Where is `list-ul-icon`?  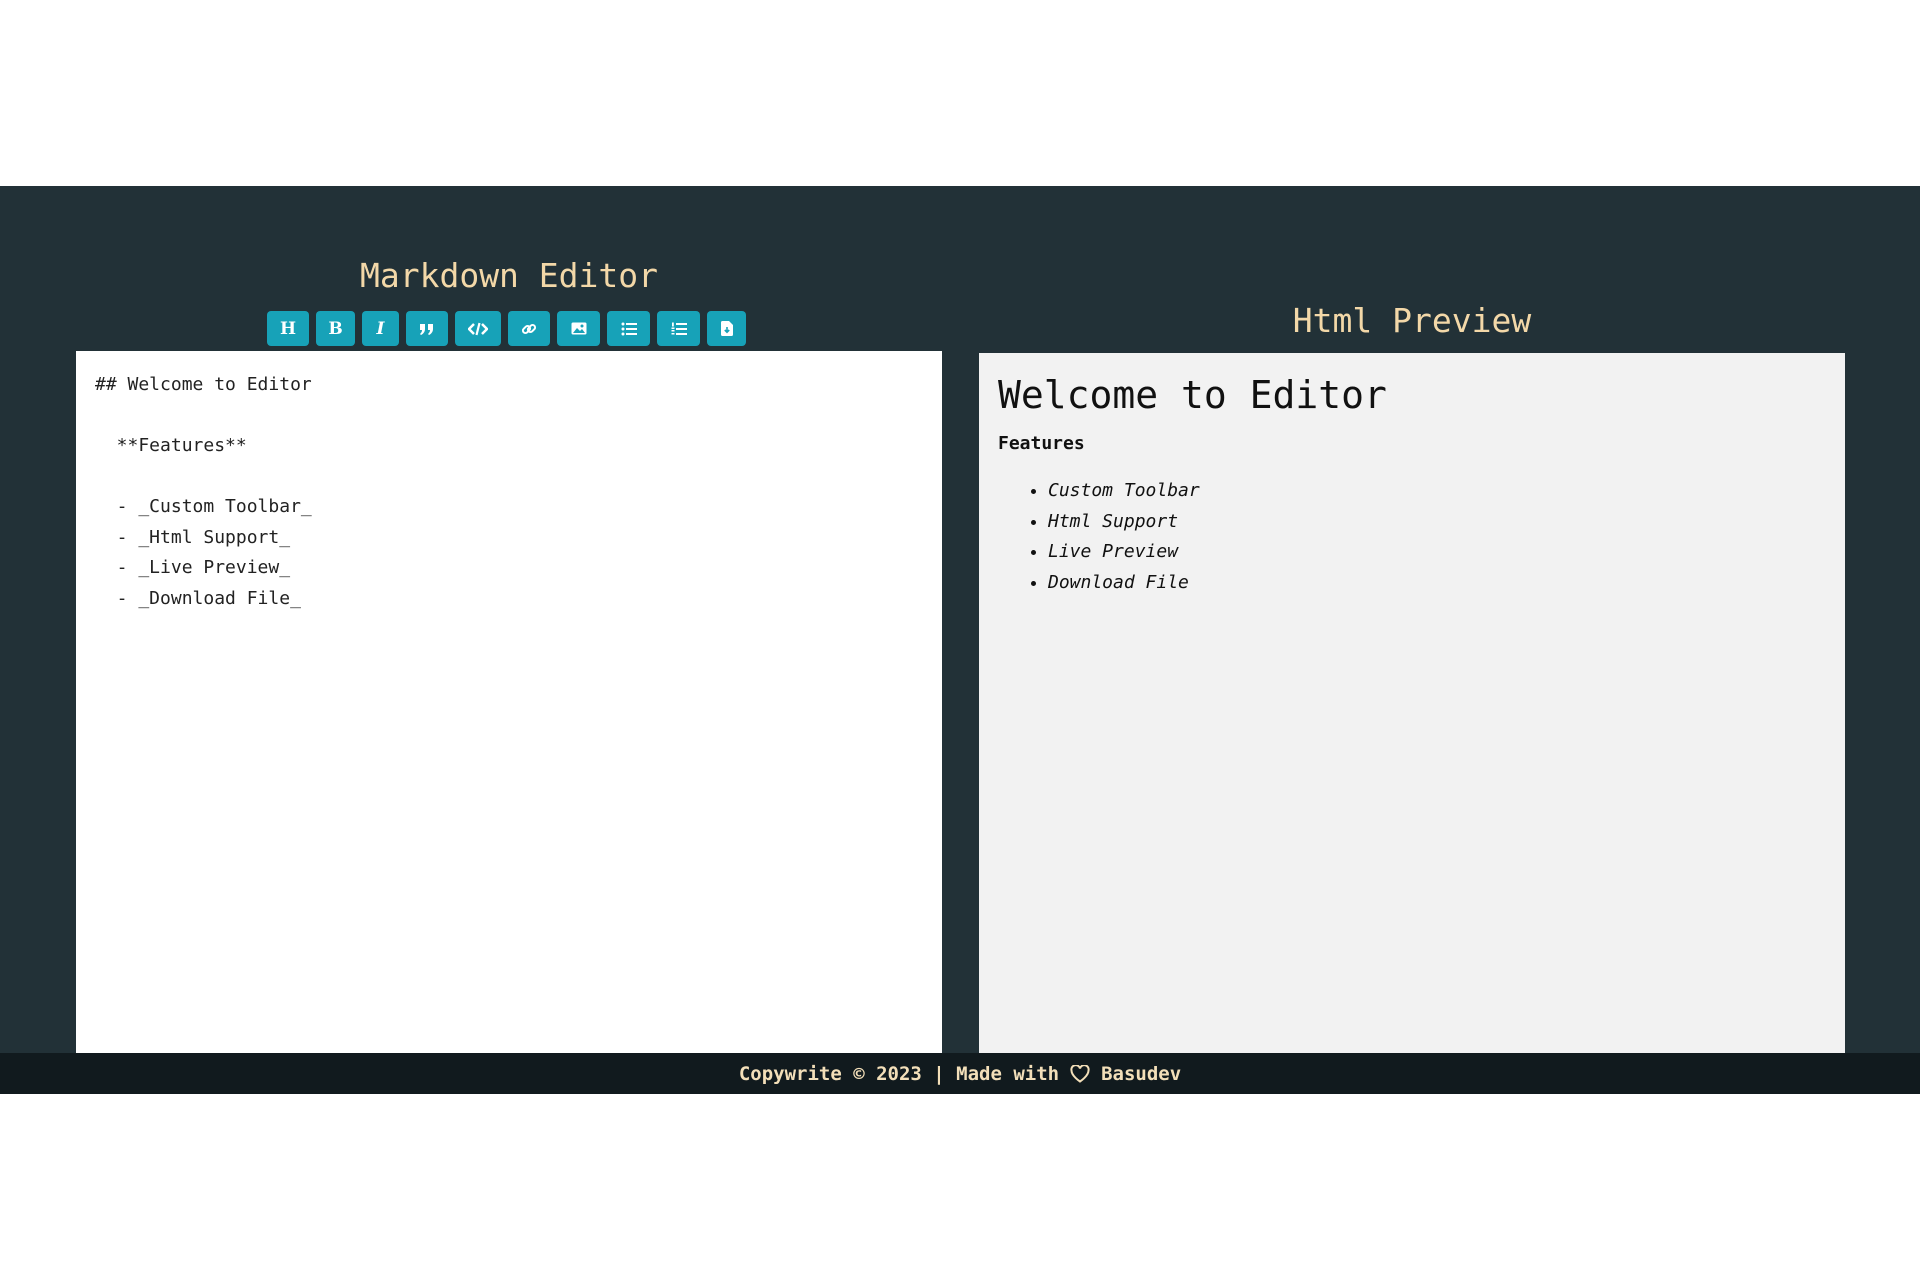
list-ul-icon is located at coordinates (629, 329).